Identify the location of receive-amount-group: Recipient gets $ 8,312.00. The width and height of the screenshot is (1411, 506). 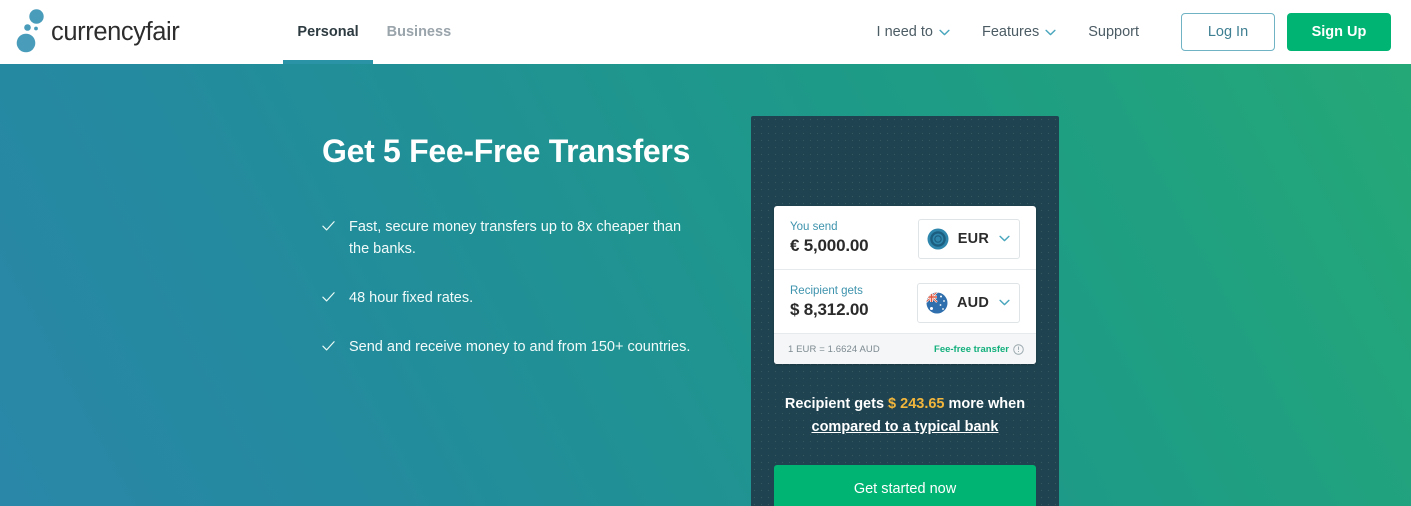
(829, 302).